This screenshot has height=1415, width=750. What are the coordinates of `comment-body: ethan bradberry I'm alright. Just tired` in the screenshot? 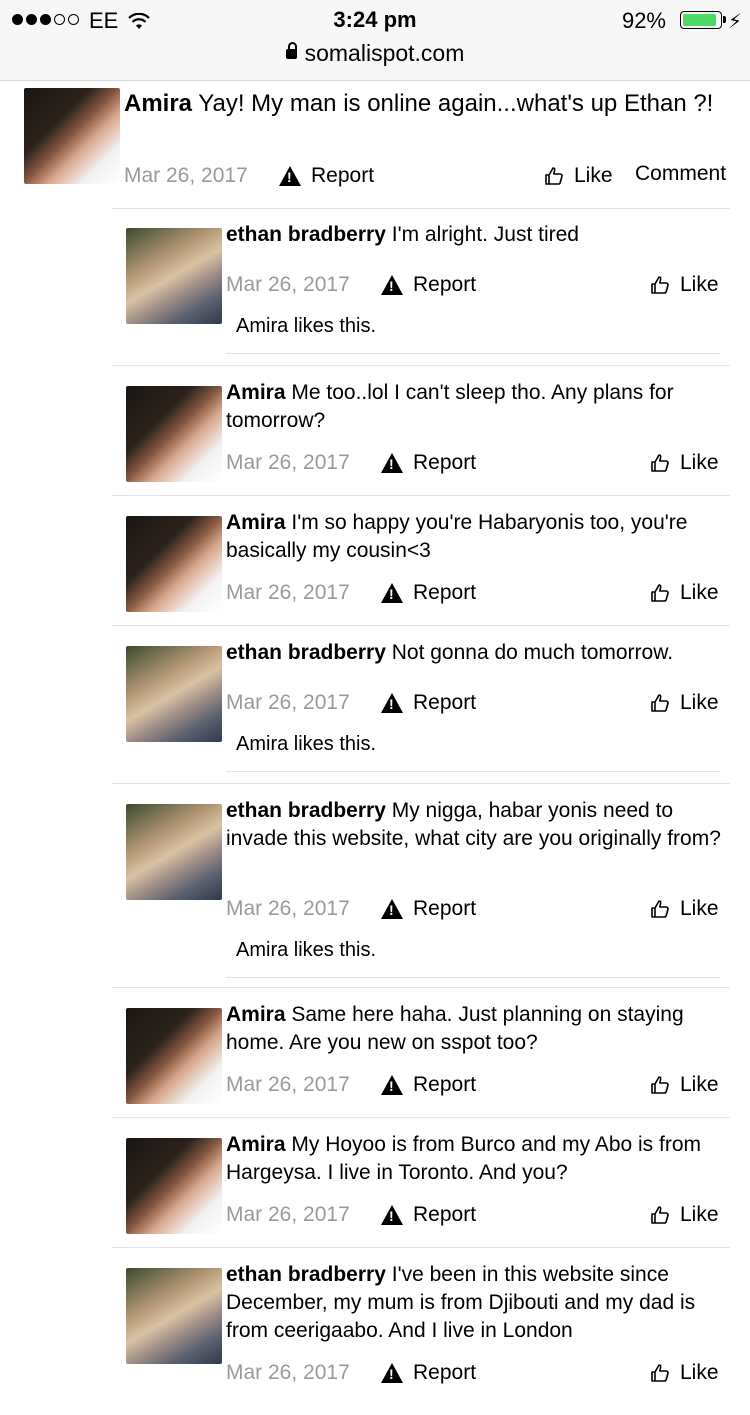 It's located at (476, 235).